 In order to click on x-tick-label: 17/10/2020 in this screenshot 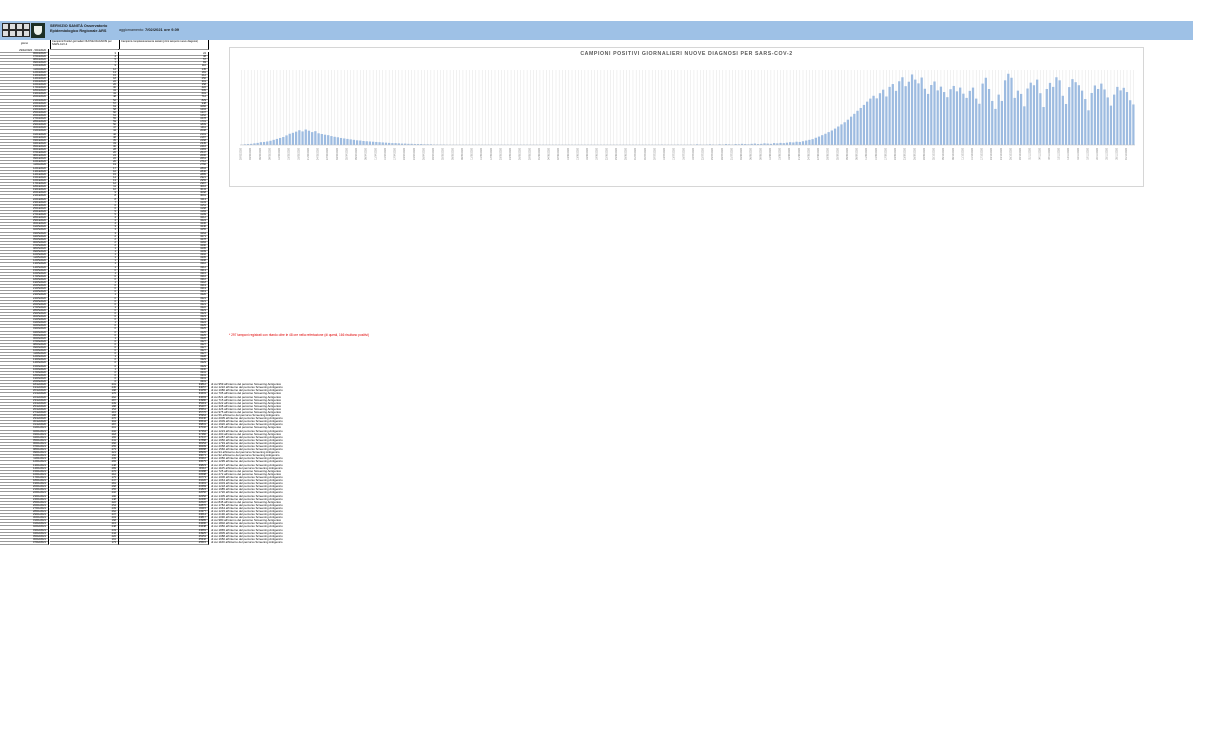, I will do `click(982, 153)`.